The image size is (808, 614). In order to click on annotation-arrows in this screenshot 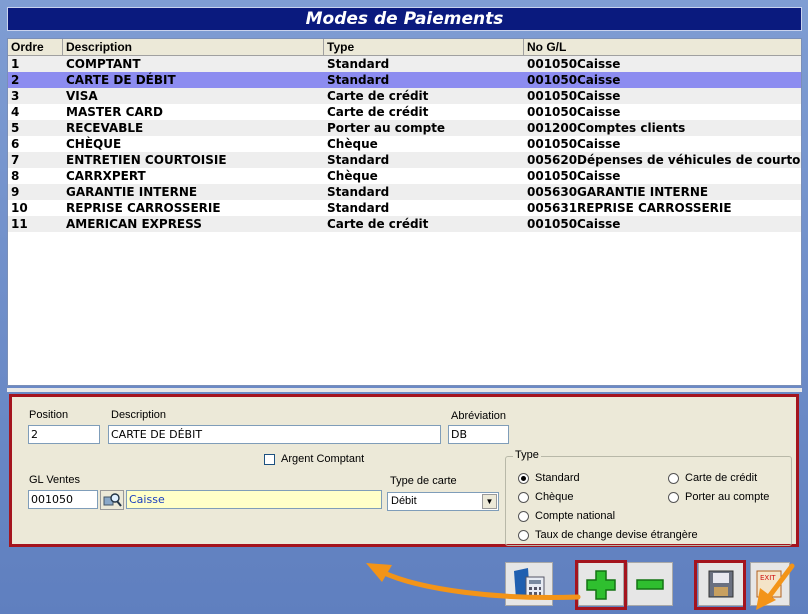, I will do `click(580, 586)`.